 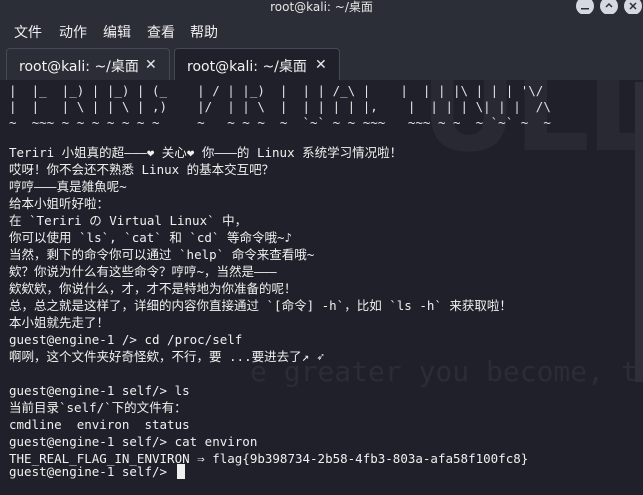 What do you see at coordinates (68, 186) in the screenshot?
I see `terminal-line: 哼哼———真是雑魚呢~` at bounding box center [68, 186].